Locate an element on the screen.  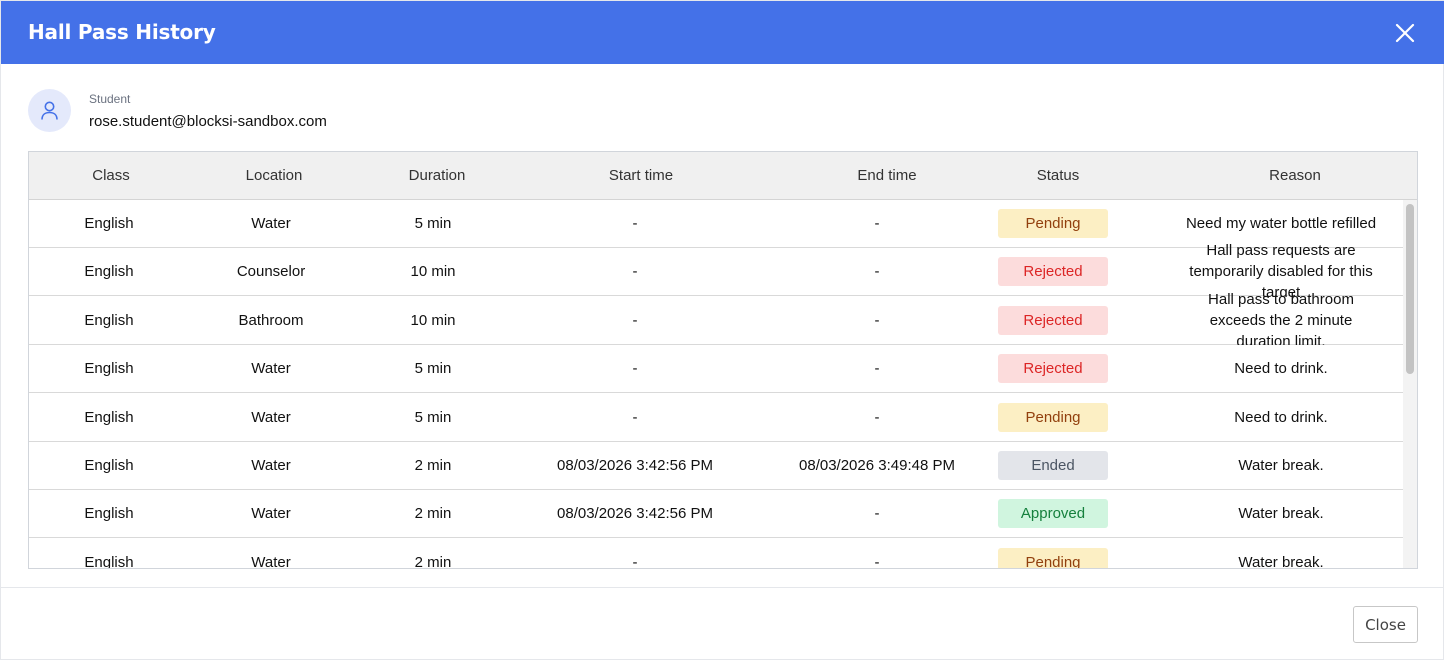
status-badge: Approved is located at coordinates (1053, 513).